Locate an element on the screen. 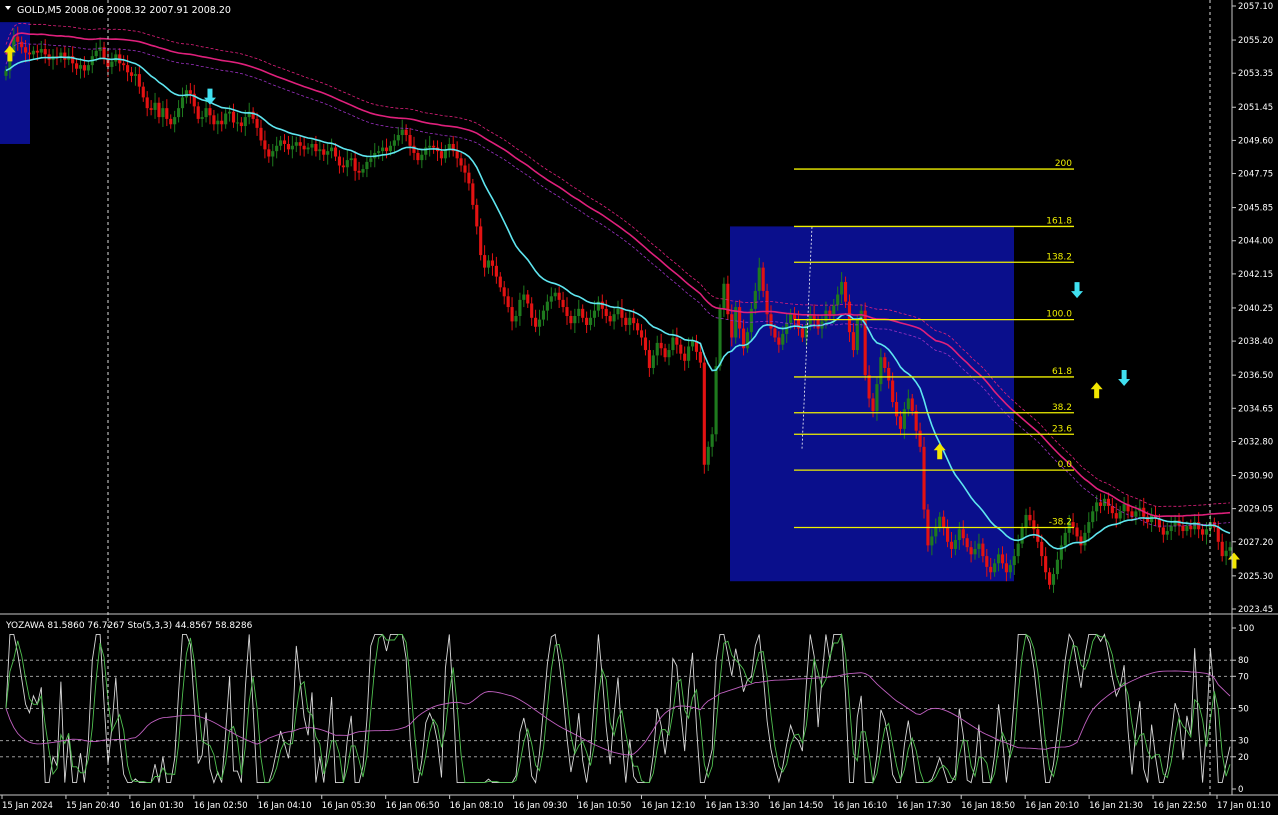 The image size is (1278, 815). time-tick-label: 16 Jan 16:10 is located at coordinates (860, 806).